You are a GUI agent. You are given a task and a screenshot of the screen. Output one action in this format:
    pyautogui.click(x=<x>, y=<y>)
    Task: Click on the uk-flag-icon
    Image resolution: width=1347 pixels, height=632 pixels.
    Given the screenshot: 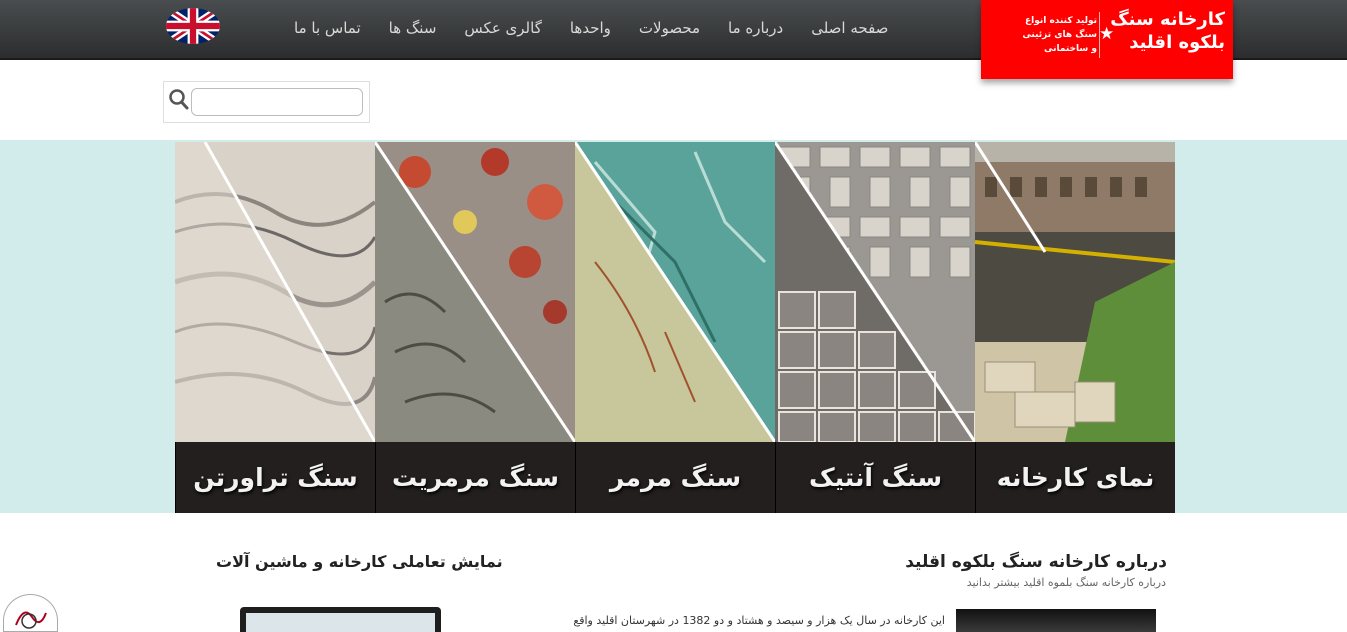 What is the action you would take?
    pyautogui.click(x=193, y=26)
    